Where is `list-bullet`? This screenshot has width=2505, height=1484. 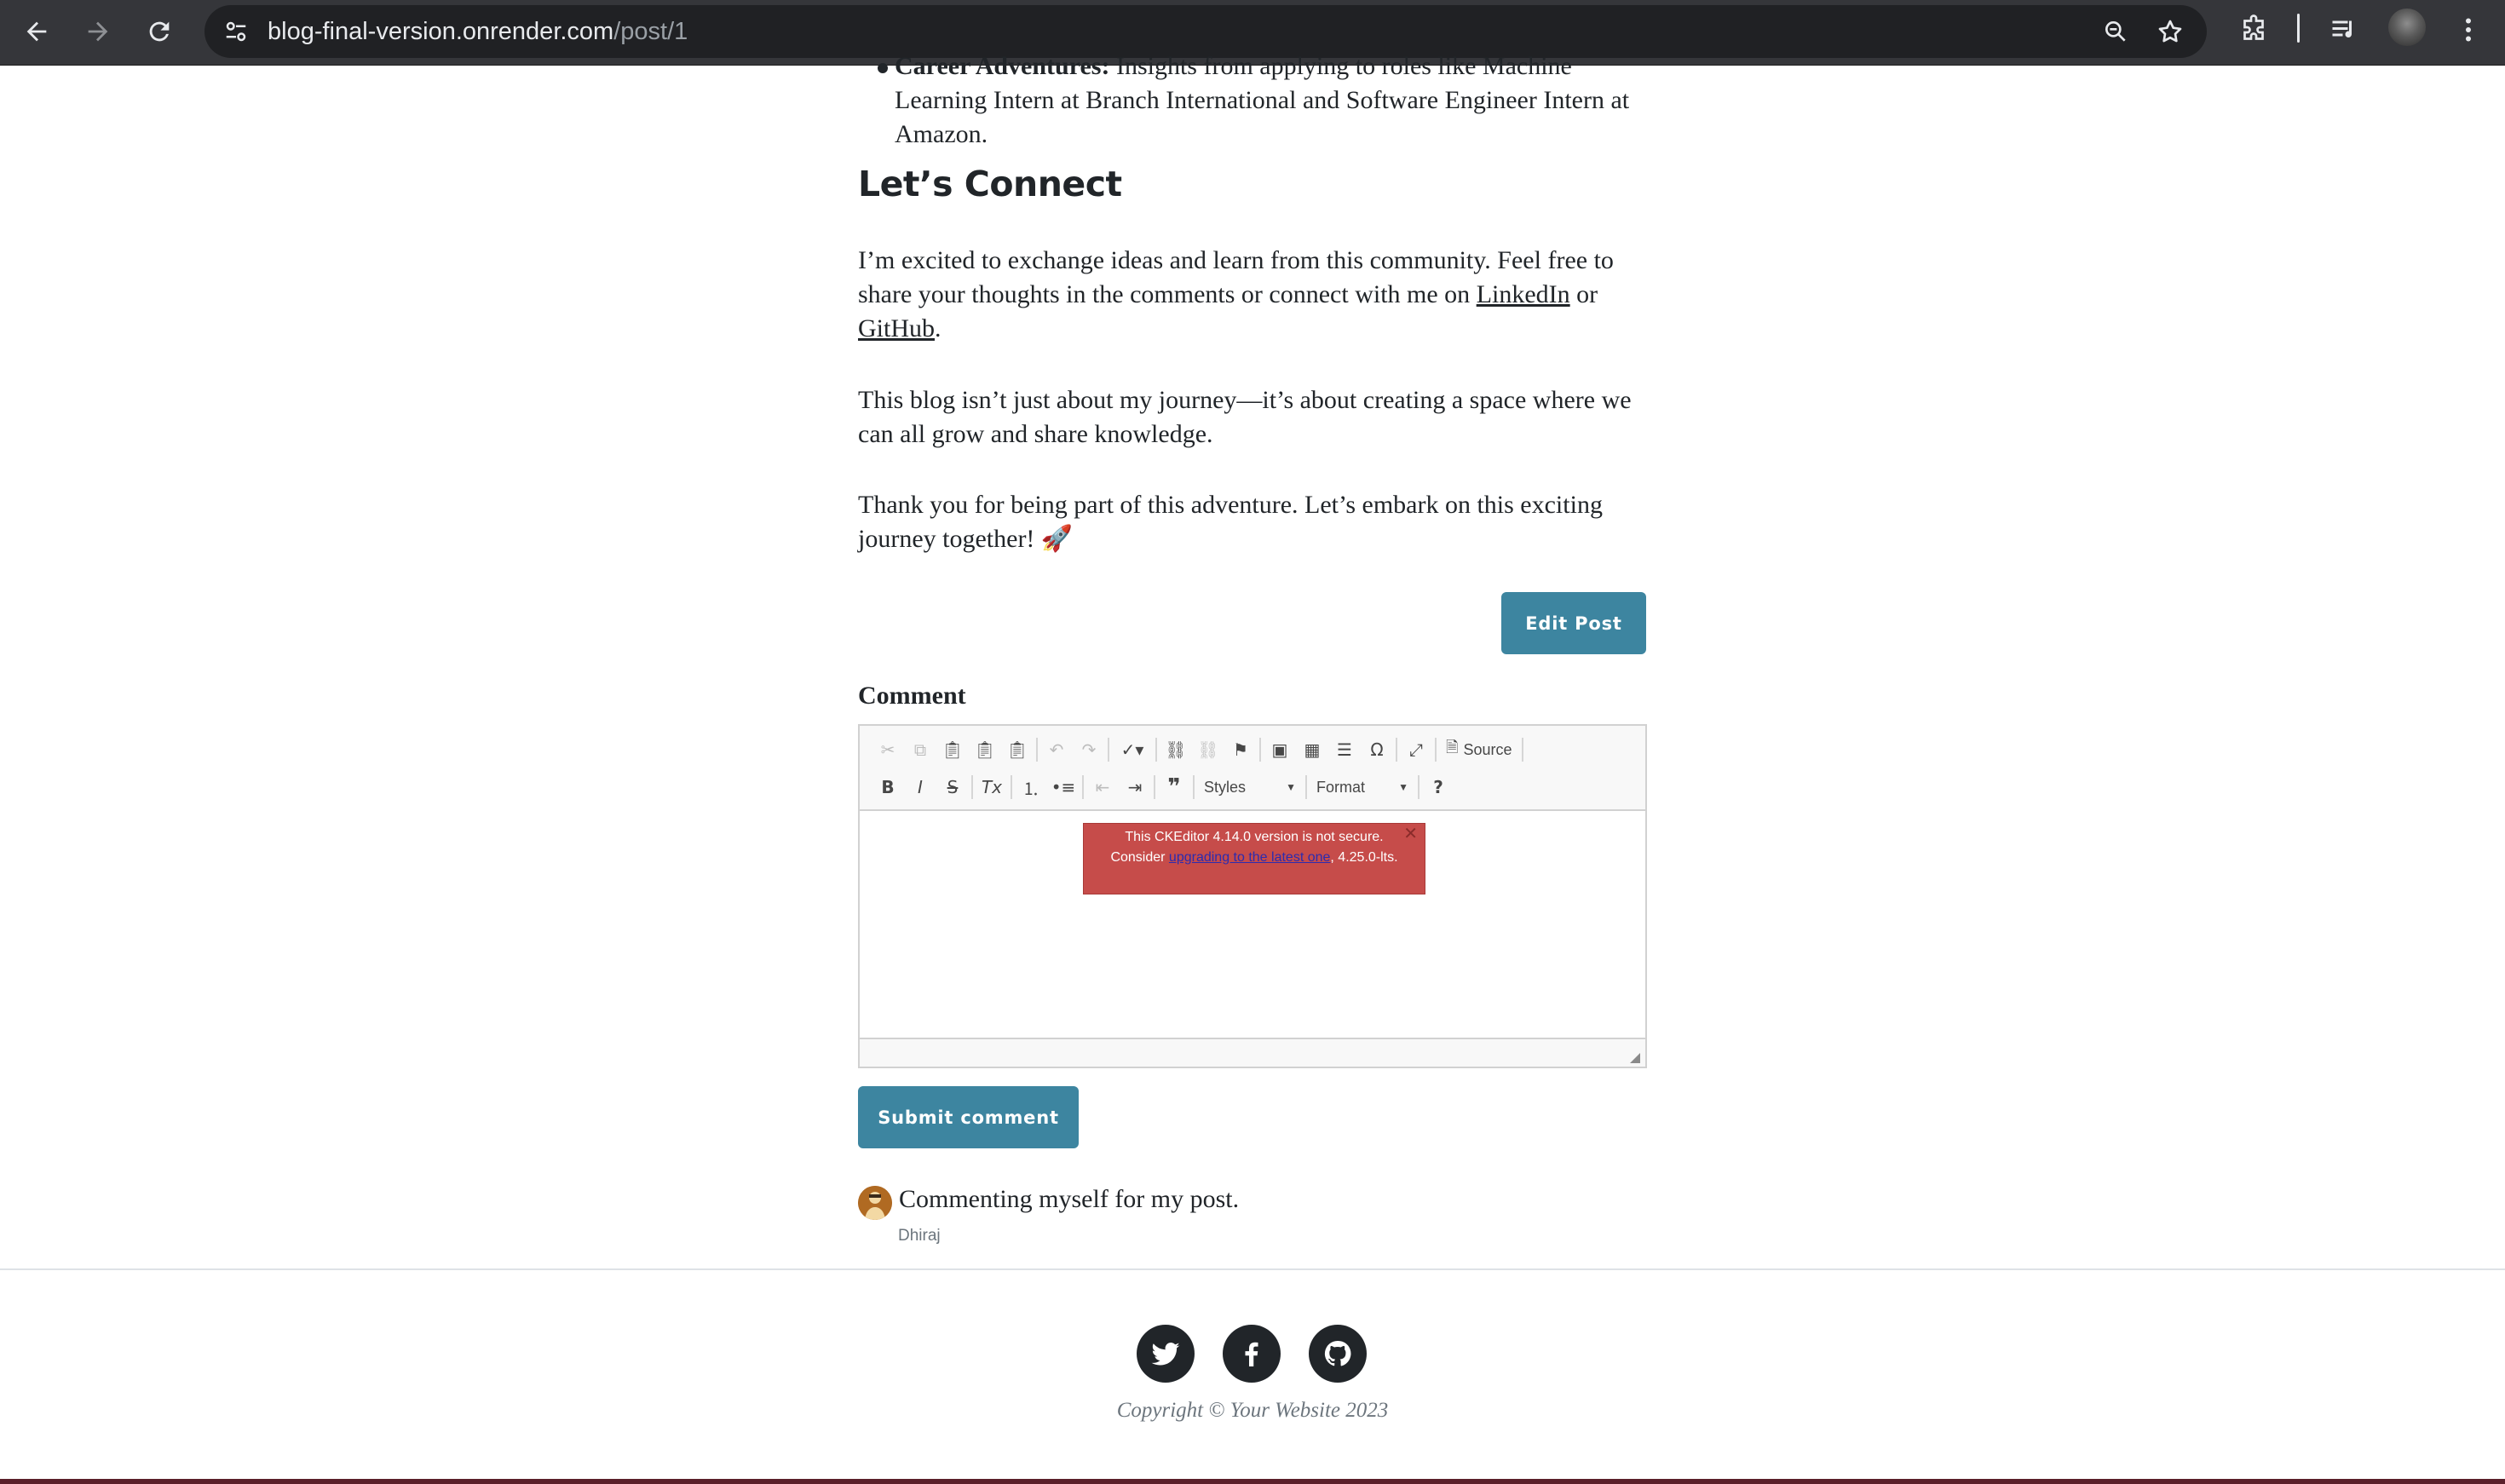
list-bullet is located at coordinates (883, 68).